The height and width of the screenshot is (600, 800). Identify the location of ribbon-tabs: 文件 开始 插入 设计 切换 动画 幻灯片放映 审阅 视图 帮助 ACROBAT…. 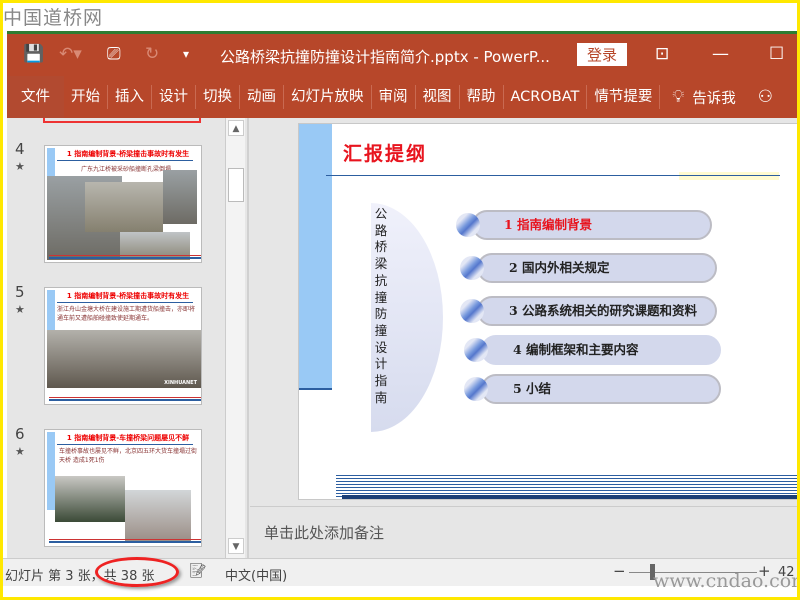
(402, 97).